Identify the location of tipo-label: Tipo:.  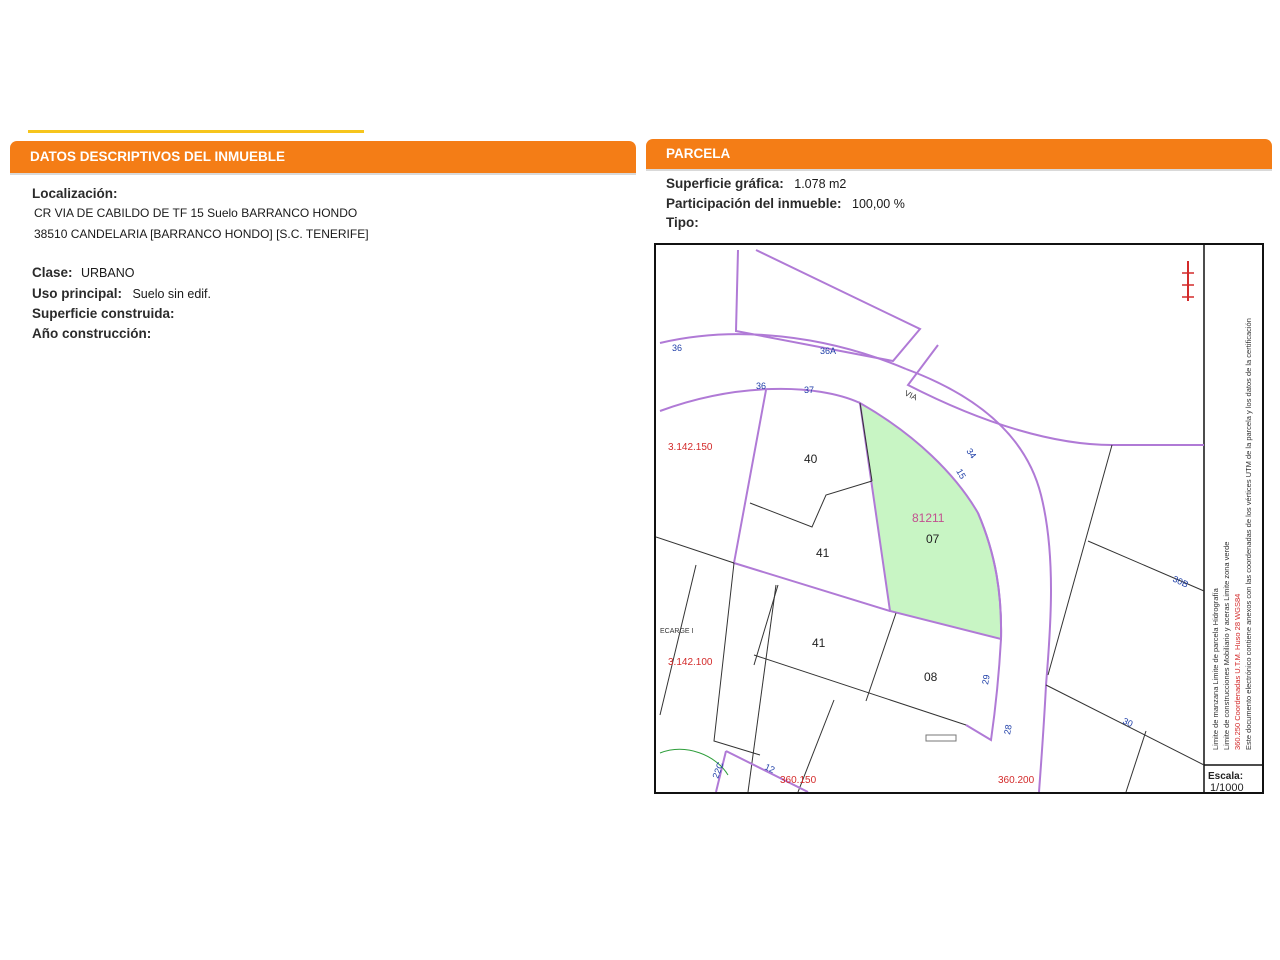
(682, 222).